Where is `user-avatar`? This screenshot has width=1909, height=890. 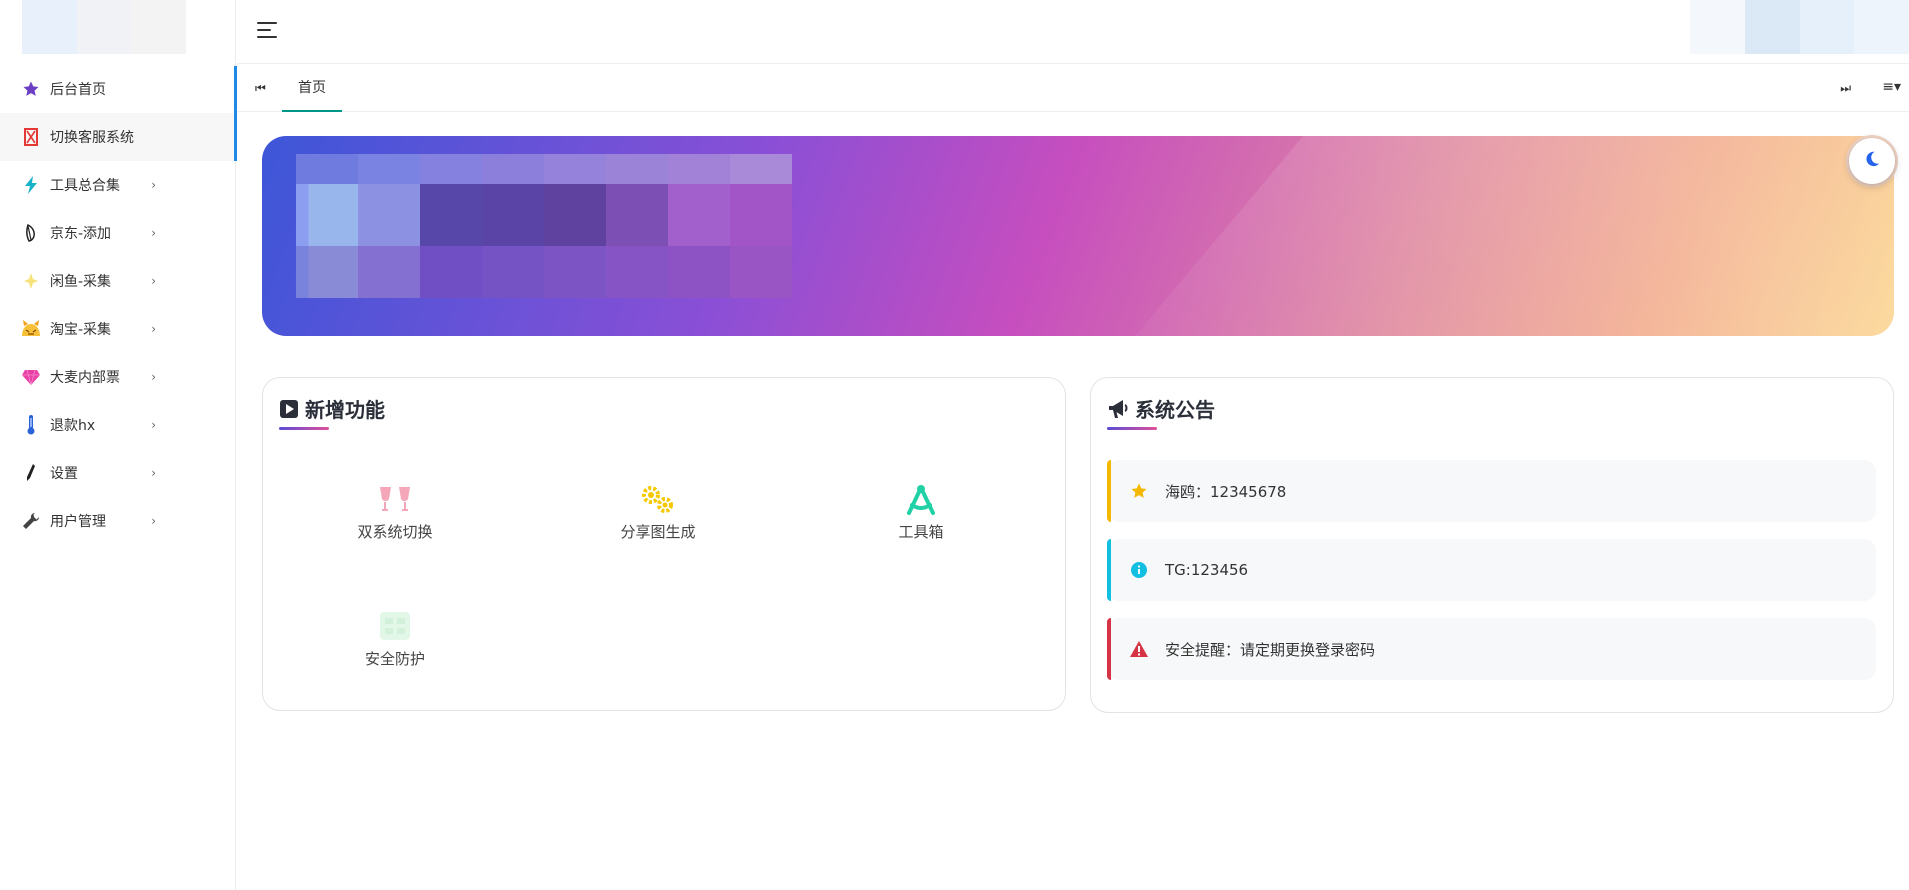 user-avatar is located at coordinates (1799, 27).